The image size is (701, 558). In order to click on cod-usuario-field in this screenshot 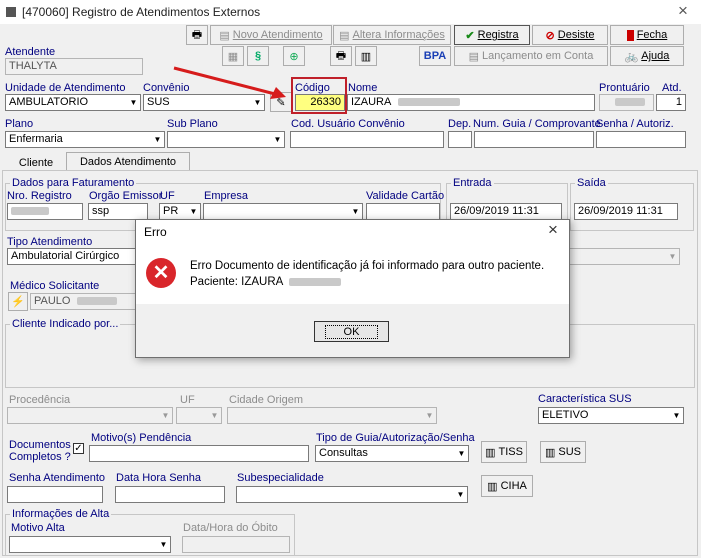, I will do `click(367, 139)`.